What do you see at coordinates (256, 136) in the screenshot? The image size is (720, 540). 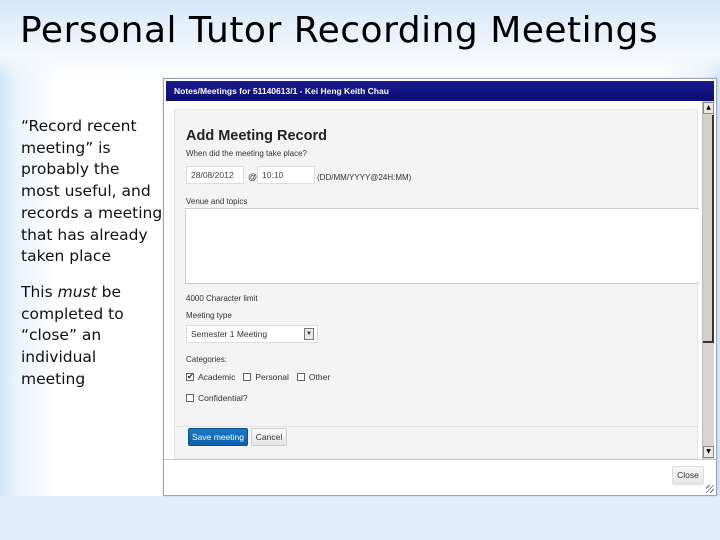 I see `form-heading: Add Meeting Record` at bounding box center [256, 136].